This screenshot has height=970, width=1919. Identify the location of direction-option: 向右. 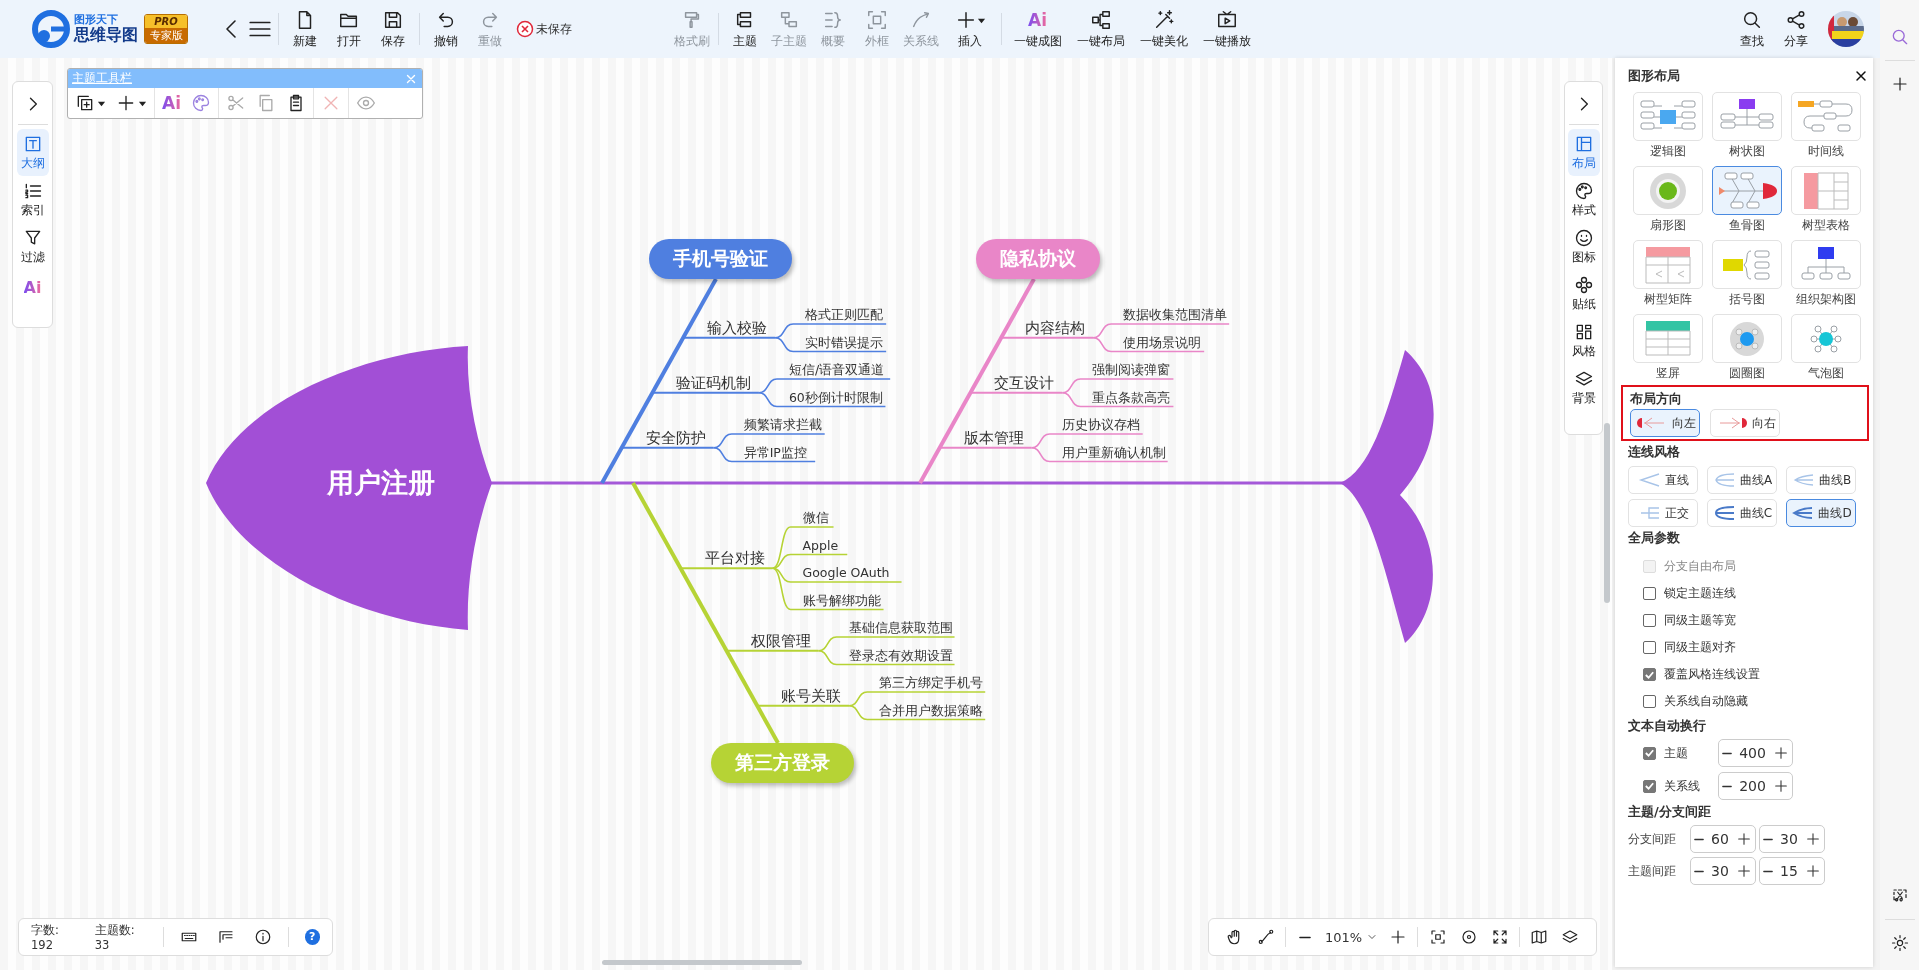
(1745, 423).